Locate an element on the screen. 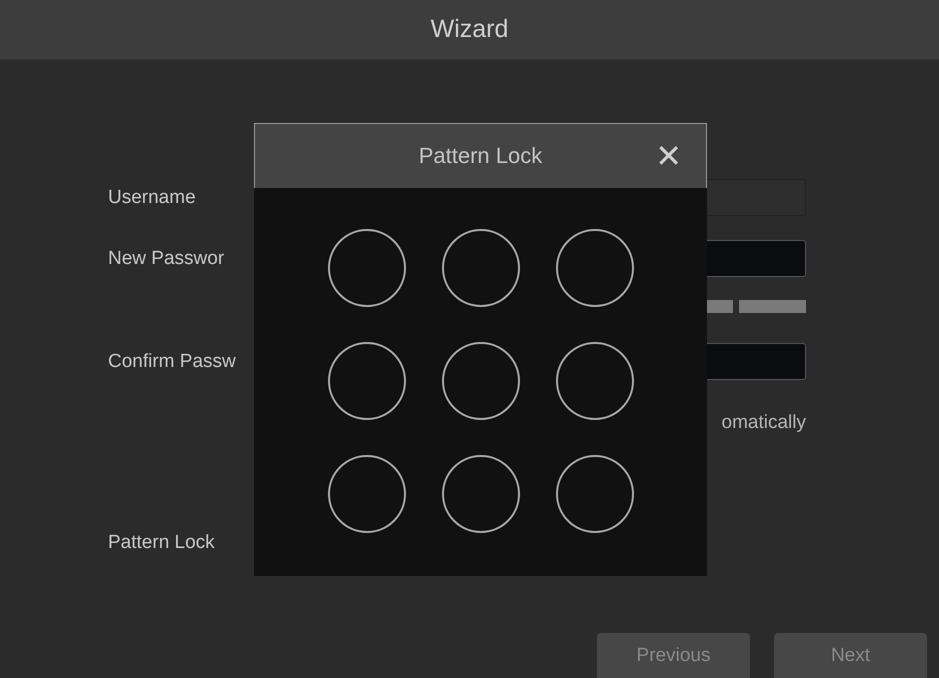 The width and height of the screenshot is (939, 678). strength-segment is located at coordinates (772, 306).